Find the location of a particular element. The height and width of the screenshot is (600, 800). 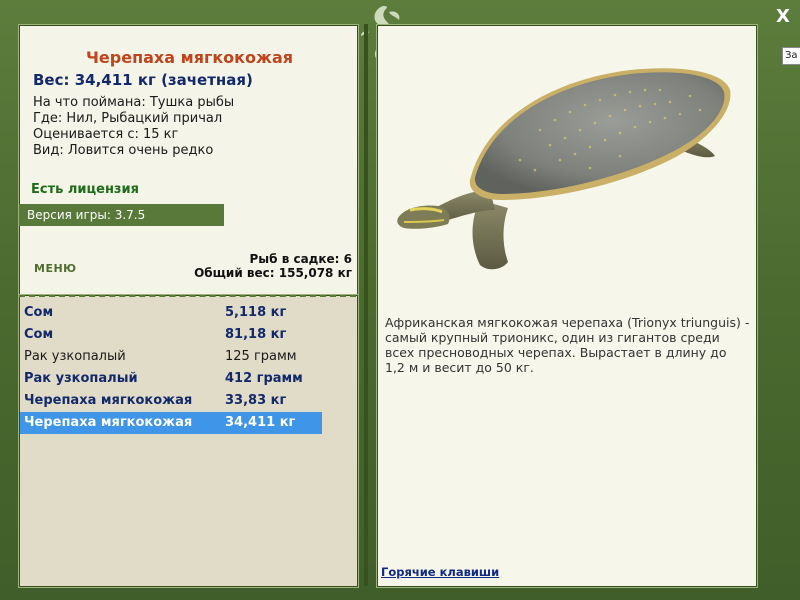

close-button: X is located at coordinates (783, 17).